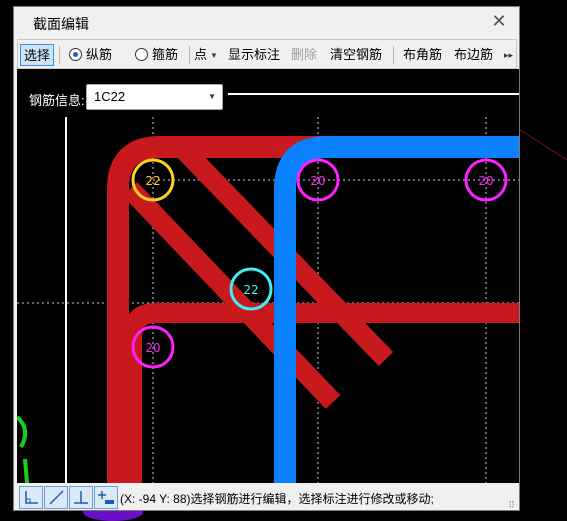 This screenshot has height=521, width=567. What do you see at coordinates (511, 505) in the screenshot?
I see `resize-grip-icon: ⠿` at bounding box center [511, 505].